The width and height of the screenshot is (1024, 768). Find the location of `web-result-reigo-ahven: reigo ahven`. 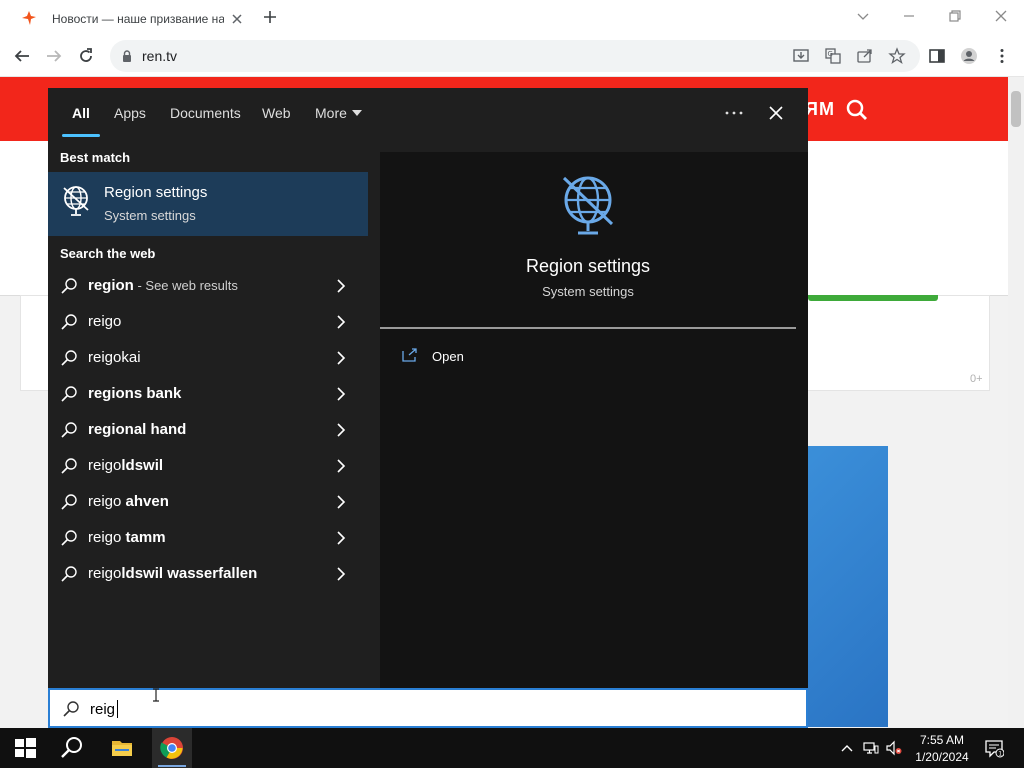

web-result-reigo-ahven: reigo ahven is located at coordinates (208, 502).